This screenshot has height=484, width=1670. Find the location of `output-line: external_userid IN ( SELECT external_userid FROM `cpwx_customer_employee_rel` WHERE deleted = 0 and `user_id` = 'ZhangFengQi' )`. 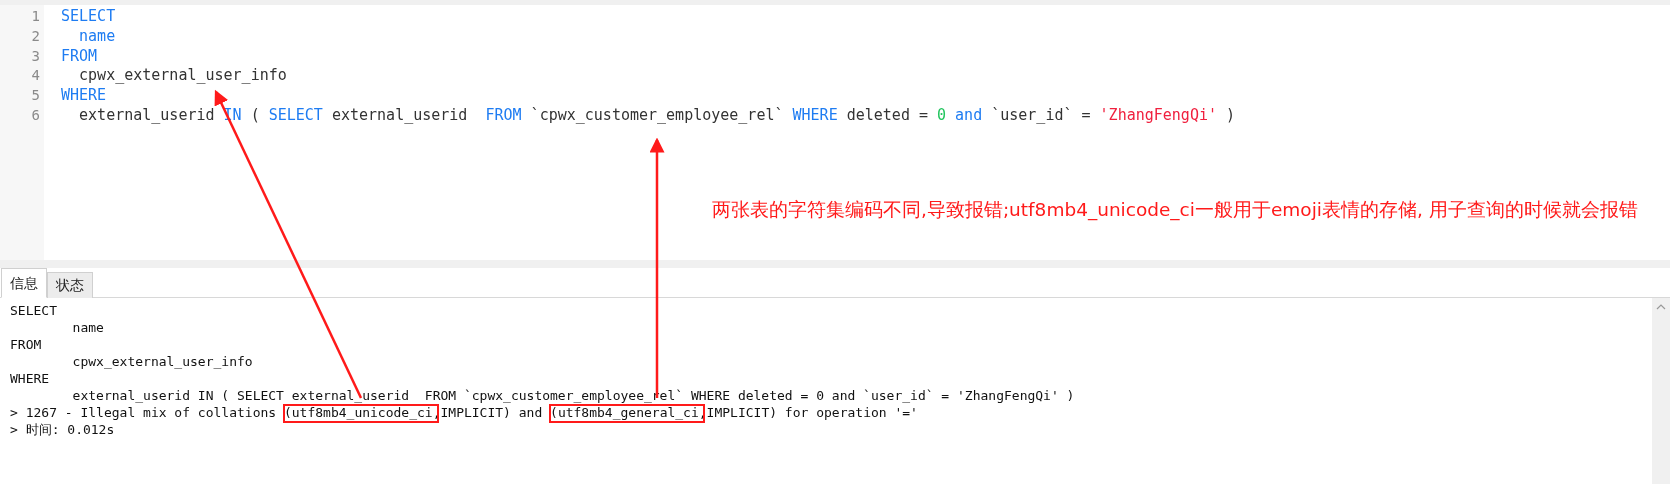

output-line: external_userid IN ( SELECT external_userid FROM `cpwx_customer_employee_rel` WHERE deleted = 0 and `user_id` = 'ZhangFengQi' ) is located at coordinates (573, 395).